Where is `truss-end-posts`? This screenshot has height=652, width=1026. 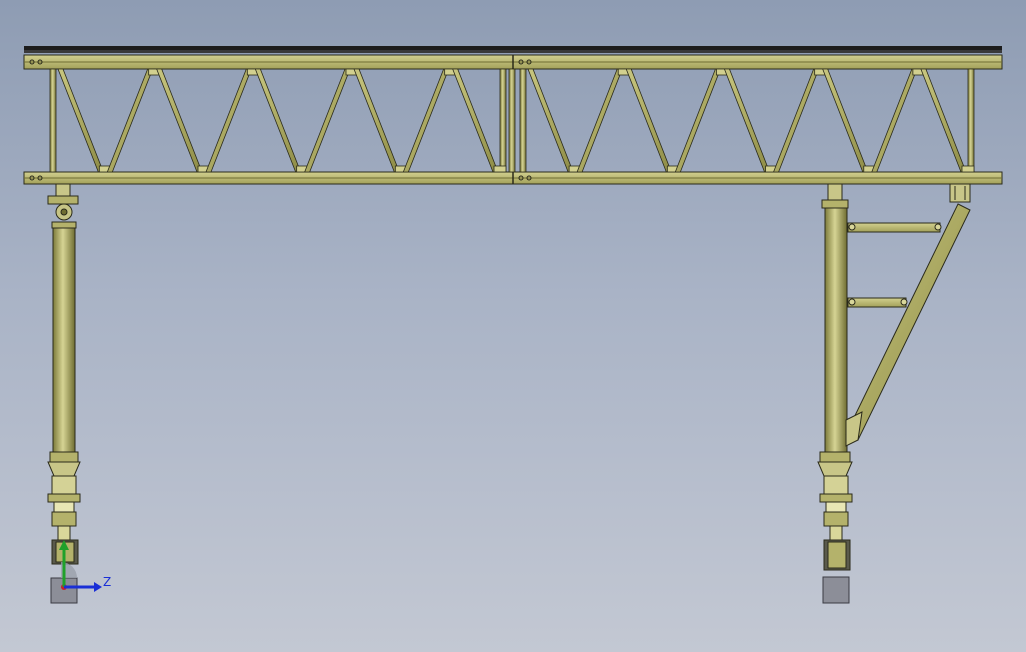
truss-end-posts is located at coordinates (512, 120).